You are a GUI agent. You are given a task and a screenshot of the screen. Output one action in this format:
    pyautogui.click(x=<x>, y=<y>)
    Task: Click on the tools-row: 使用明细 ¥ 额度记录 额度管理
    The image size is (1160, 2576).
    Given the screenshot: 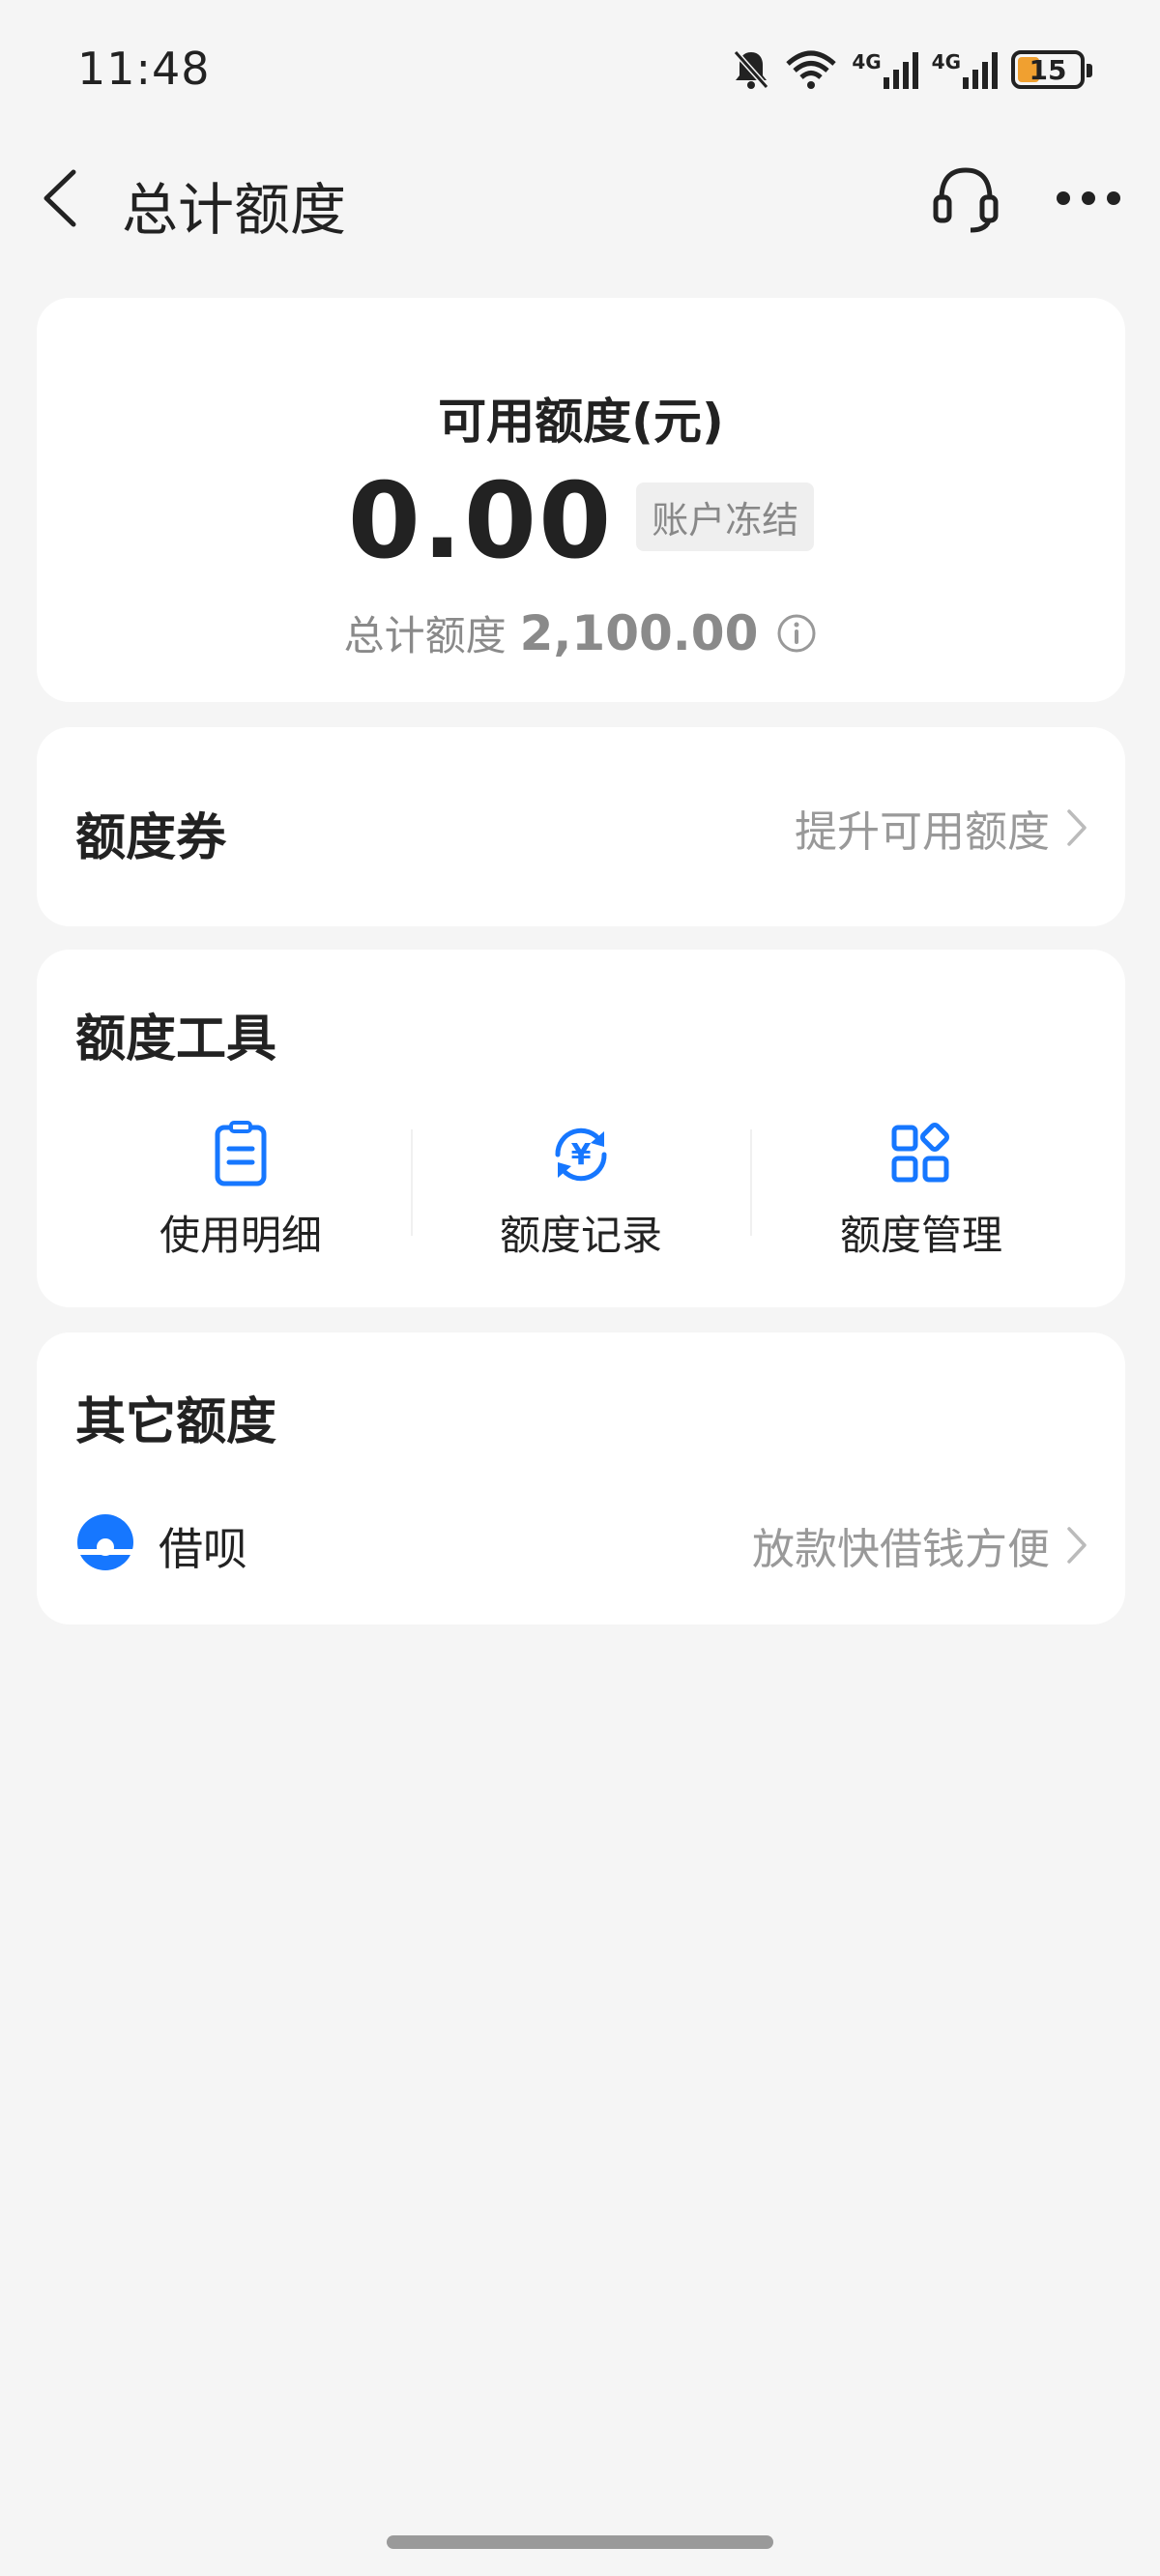 What is the action you would take?
    pyautogui.click(x=581, y=1192)
    